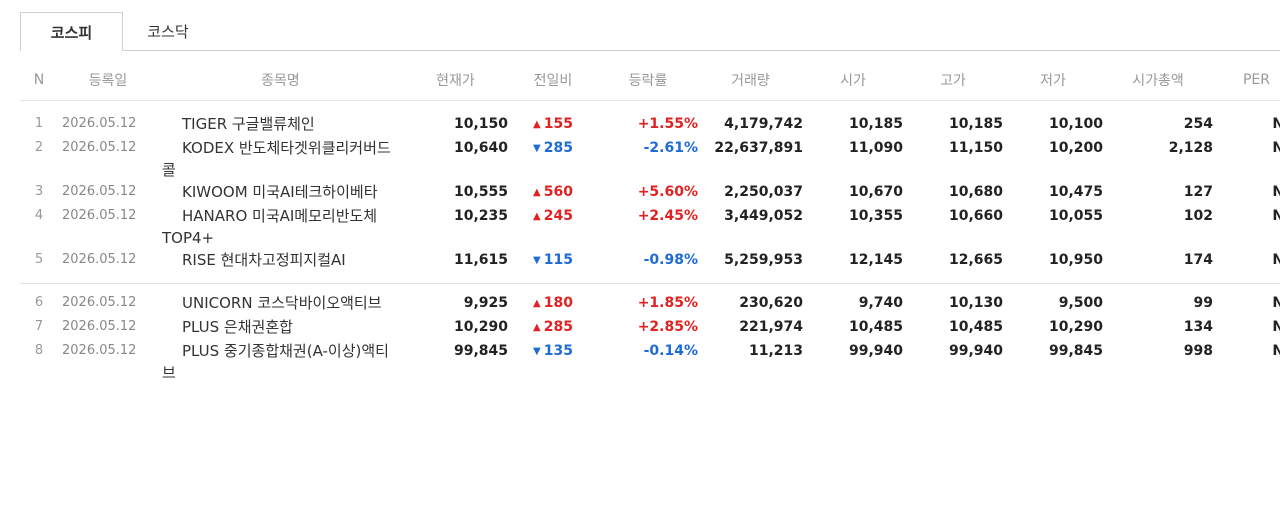 The width and height of the screenshot is (1280, 515). I want to click on row-number: 8, so click(39, 350).